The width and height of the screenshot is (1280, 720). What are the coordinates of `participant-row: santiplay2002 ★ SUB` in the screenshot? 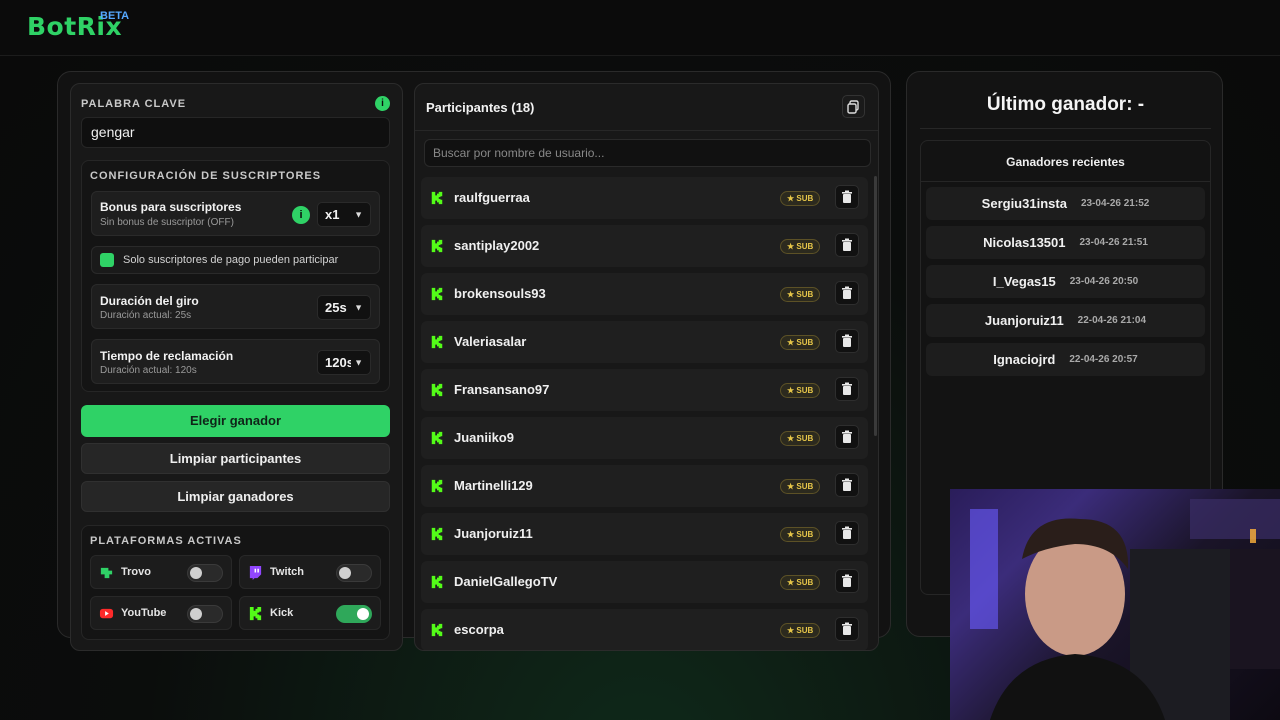 It's located at (644, 246).